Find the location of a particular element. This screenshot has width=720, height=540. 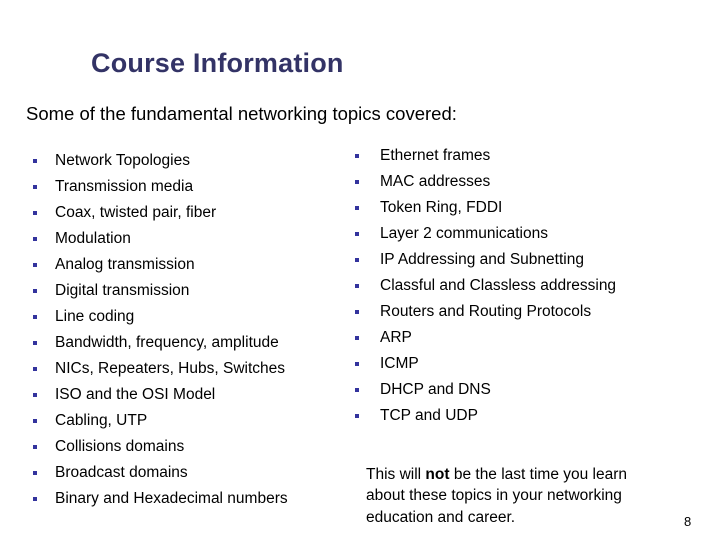

list-item-label: Coax, twisted pair, fiber is located at coordinates (136, 212).